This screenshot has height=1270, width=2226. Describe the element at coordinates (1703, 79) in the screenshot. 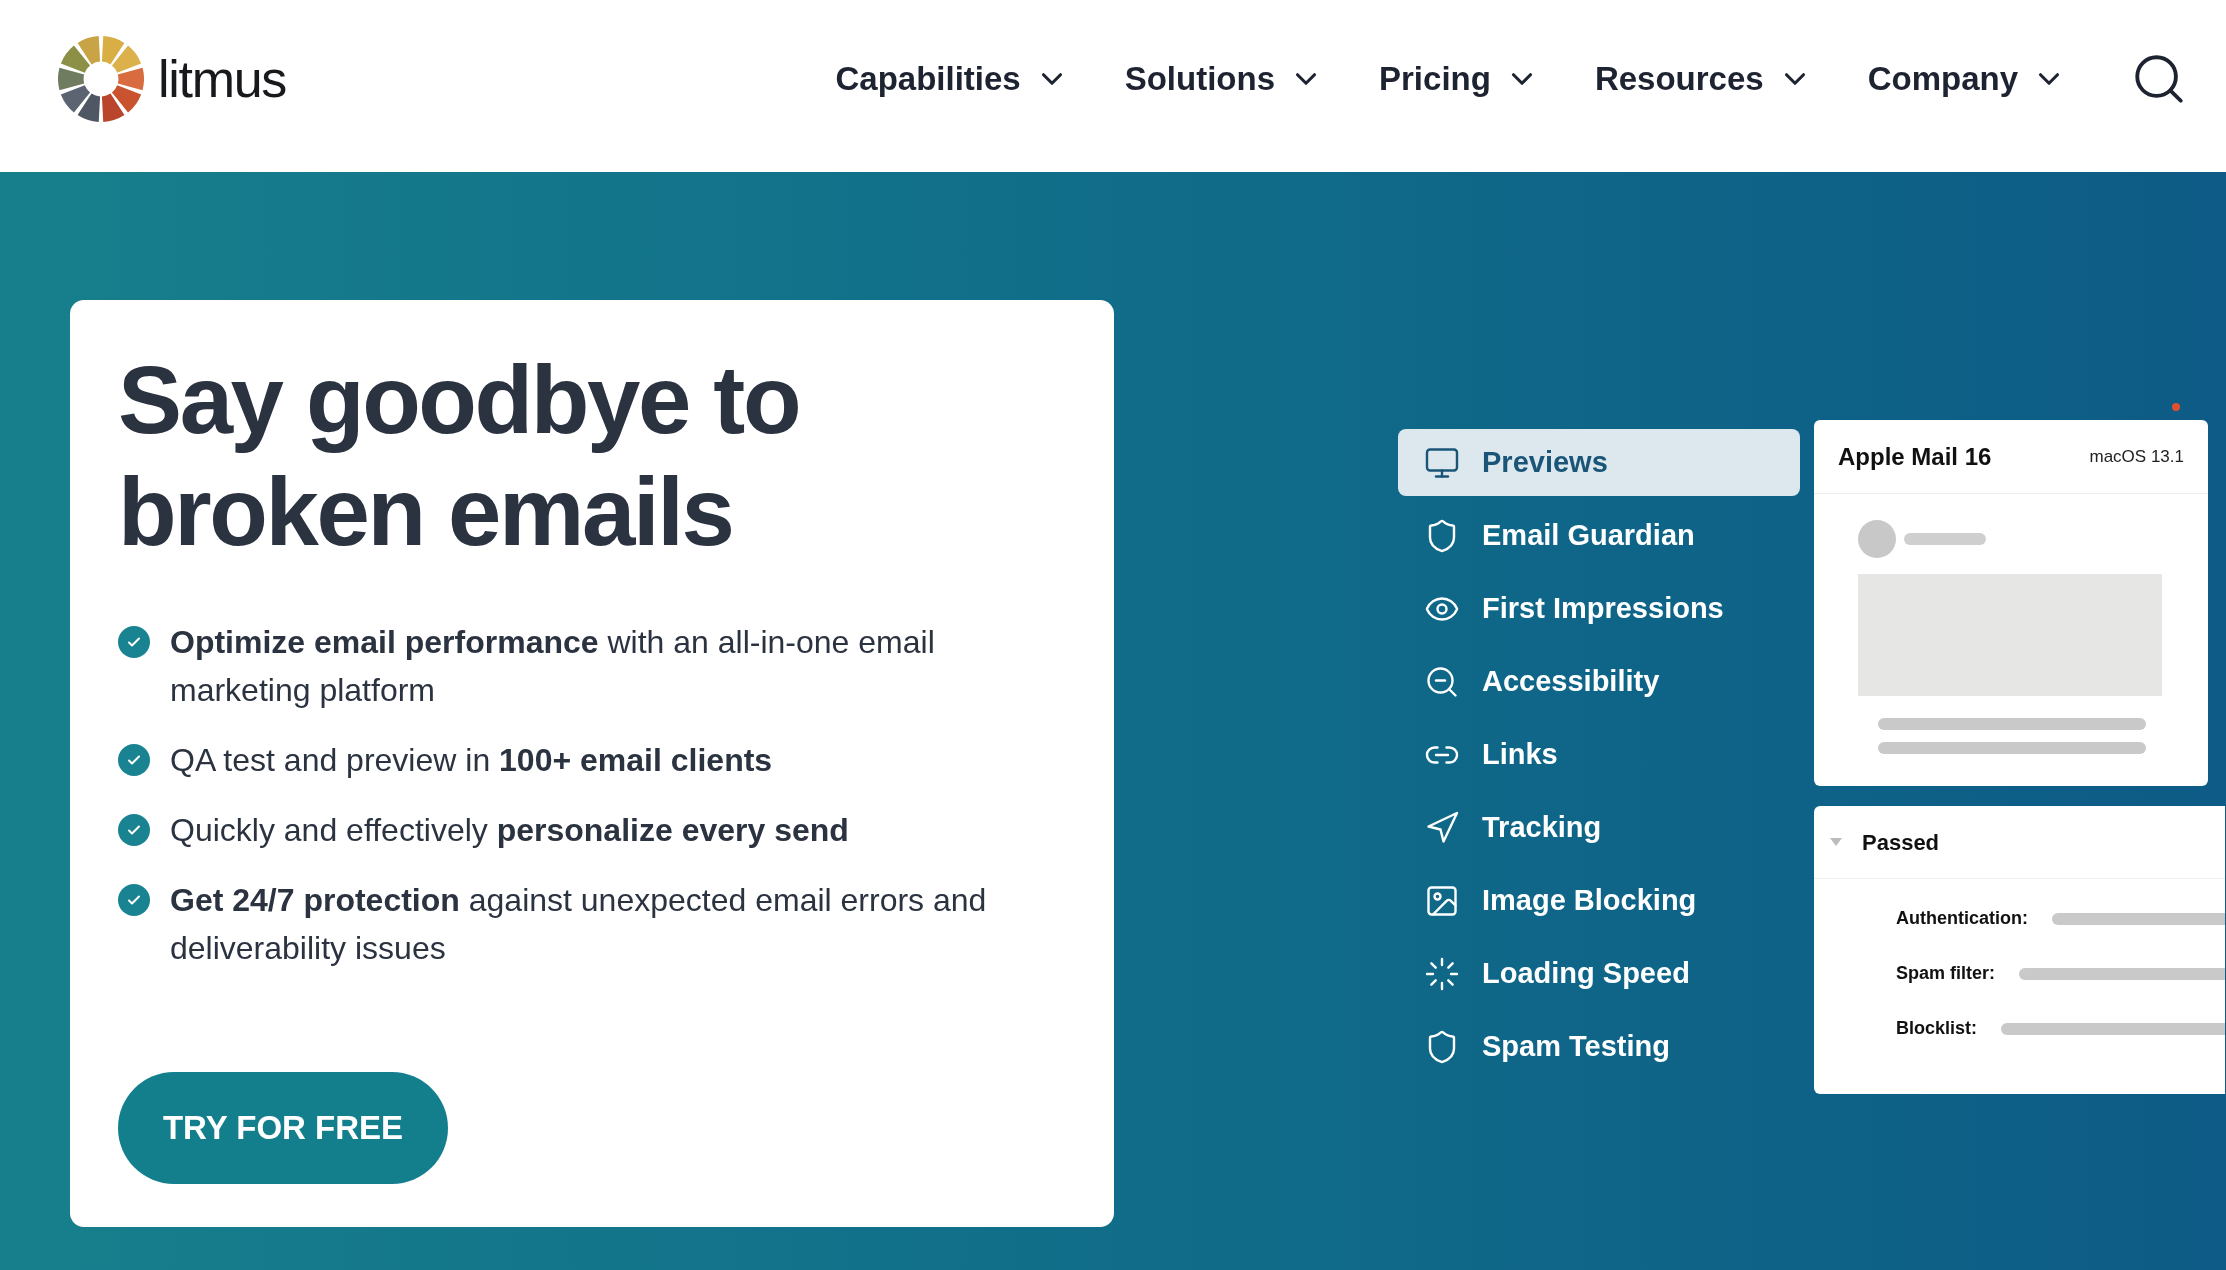

I see `nav-menu-item: Resources` at that location.